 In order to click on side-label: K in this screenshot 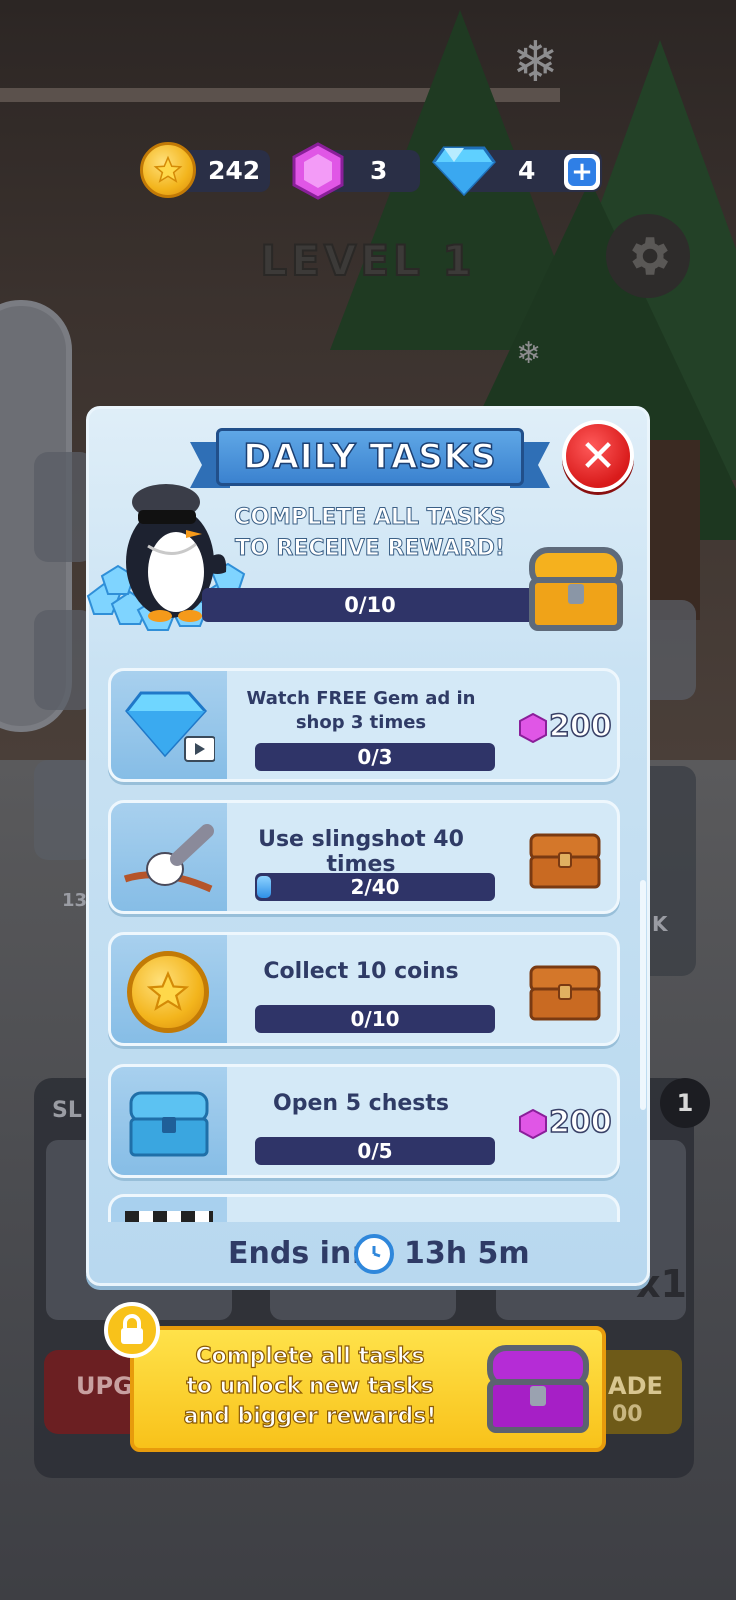, I will do `click(660, 924)`.